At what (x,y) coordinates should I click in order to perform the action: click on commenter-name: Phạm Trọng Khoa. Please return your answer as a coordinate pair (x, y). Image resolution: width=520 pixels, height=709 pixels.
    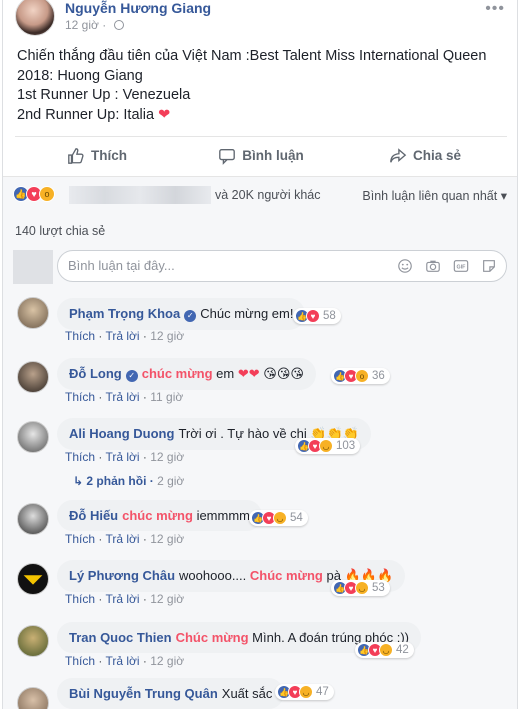
    Looking at the image, I should click on (124, 313).